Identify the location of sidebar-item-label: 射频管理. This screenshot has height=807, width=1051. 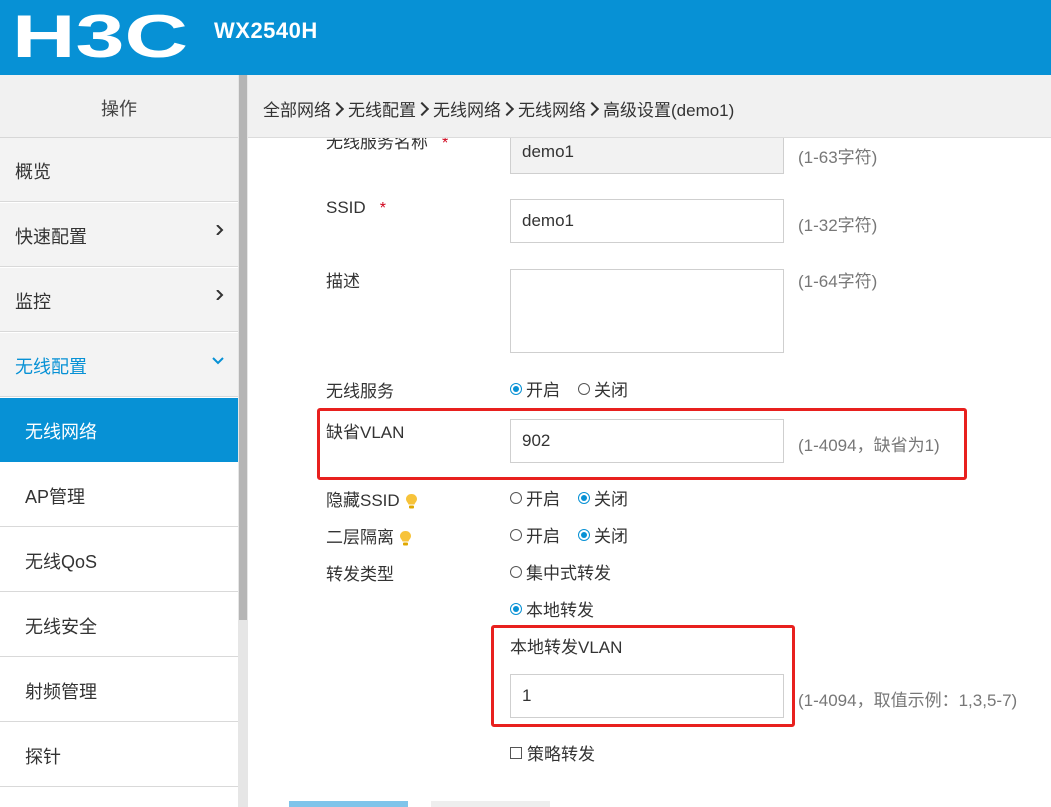
(61, 692).